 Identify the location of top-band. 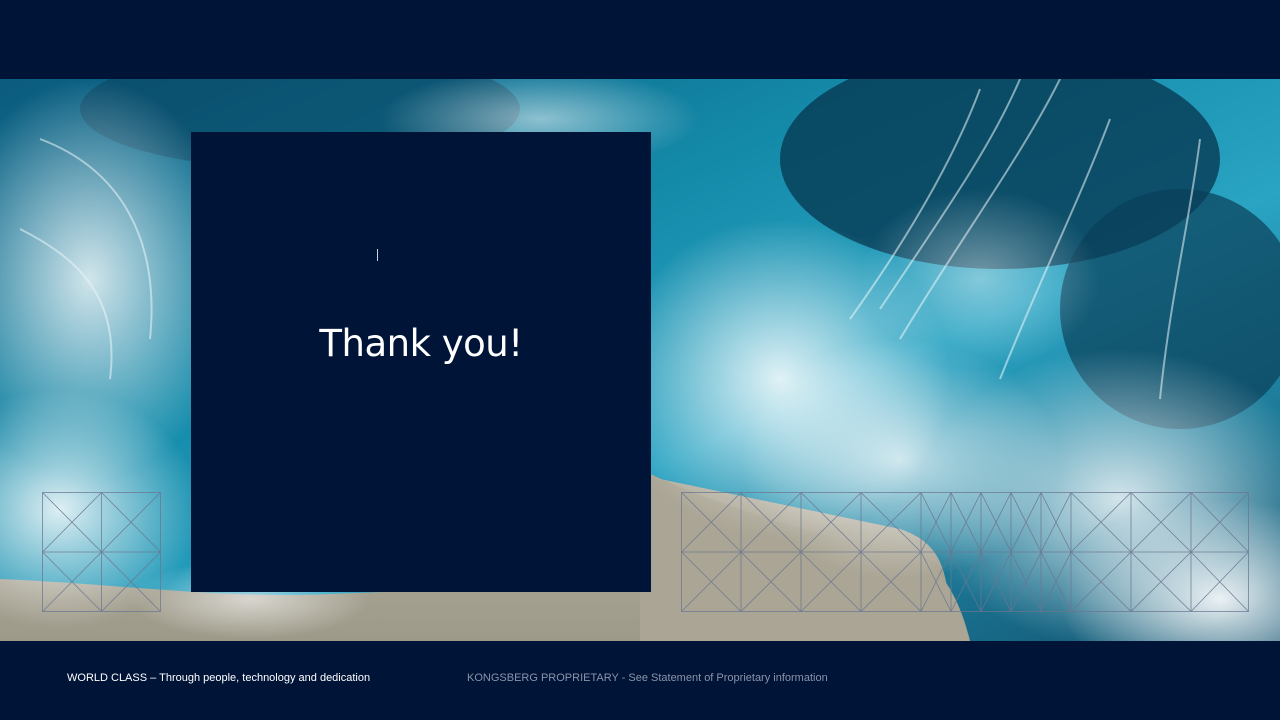
(640, 39).